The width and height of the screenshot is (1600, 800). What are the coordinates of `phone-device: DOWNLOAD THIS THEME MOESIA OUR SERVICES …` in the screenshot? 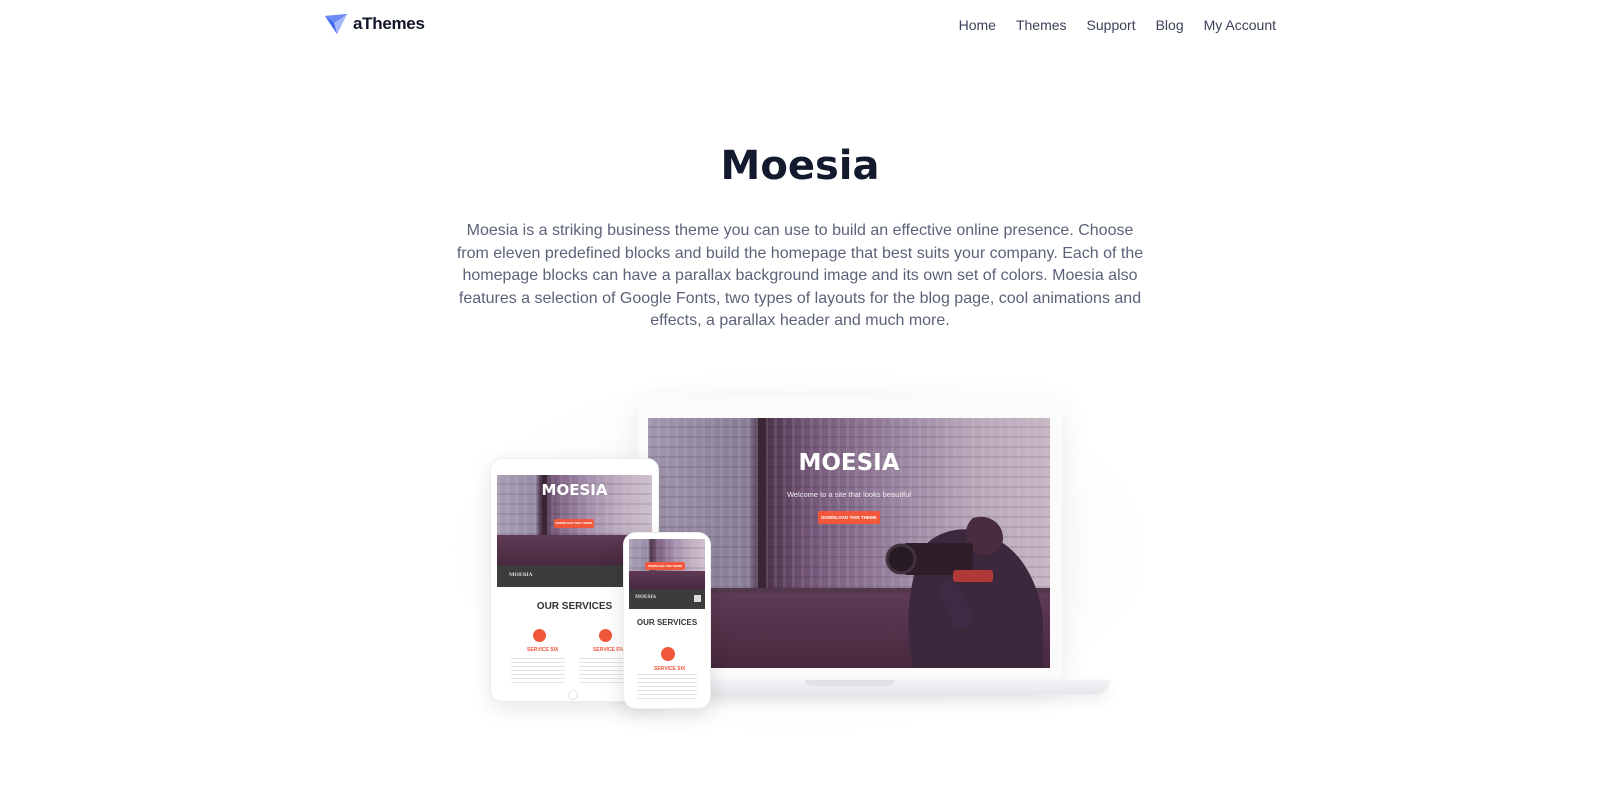 It's located at (667, 620).